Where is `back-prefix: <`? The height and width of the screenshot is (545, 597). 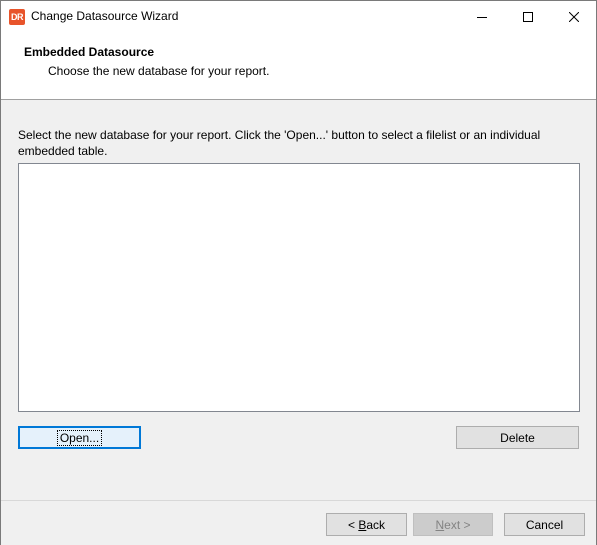
back-prefix: < is located at coordinates (353, 524).